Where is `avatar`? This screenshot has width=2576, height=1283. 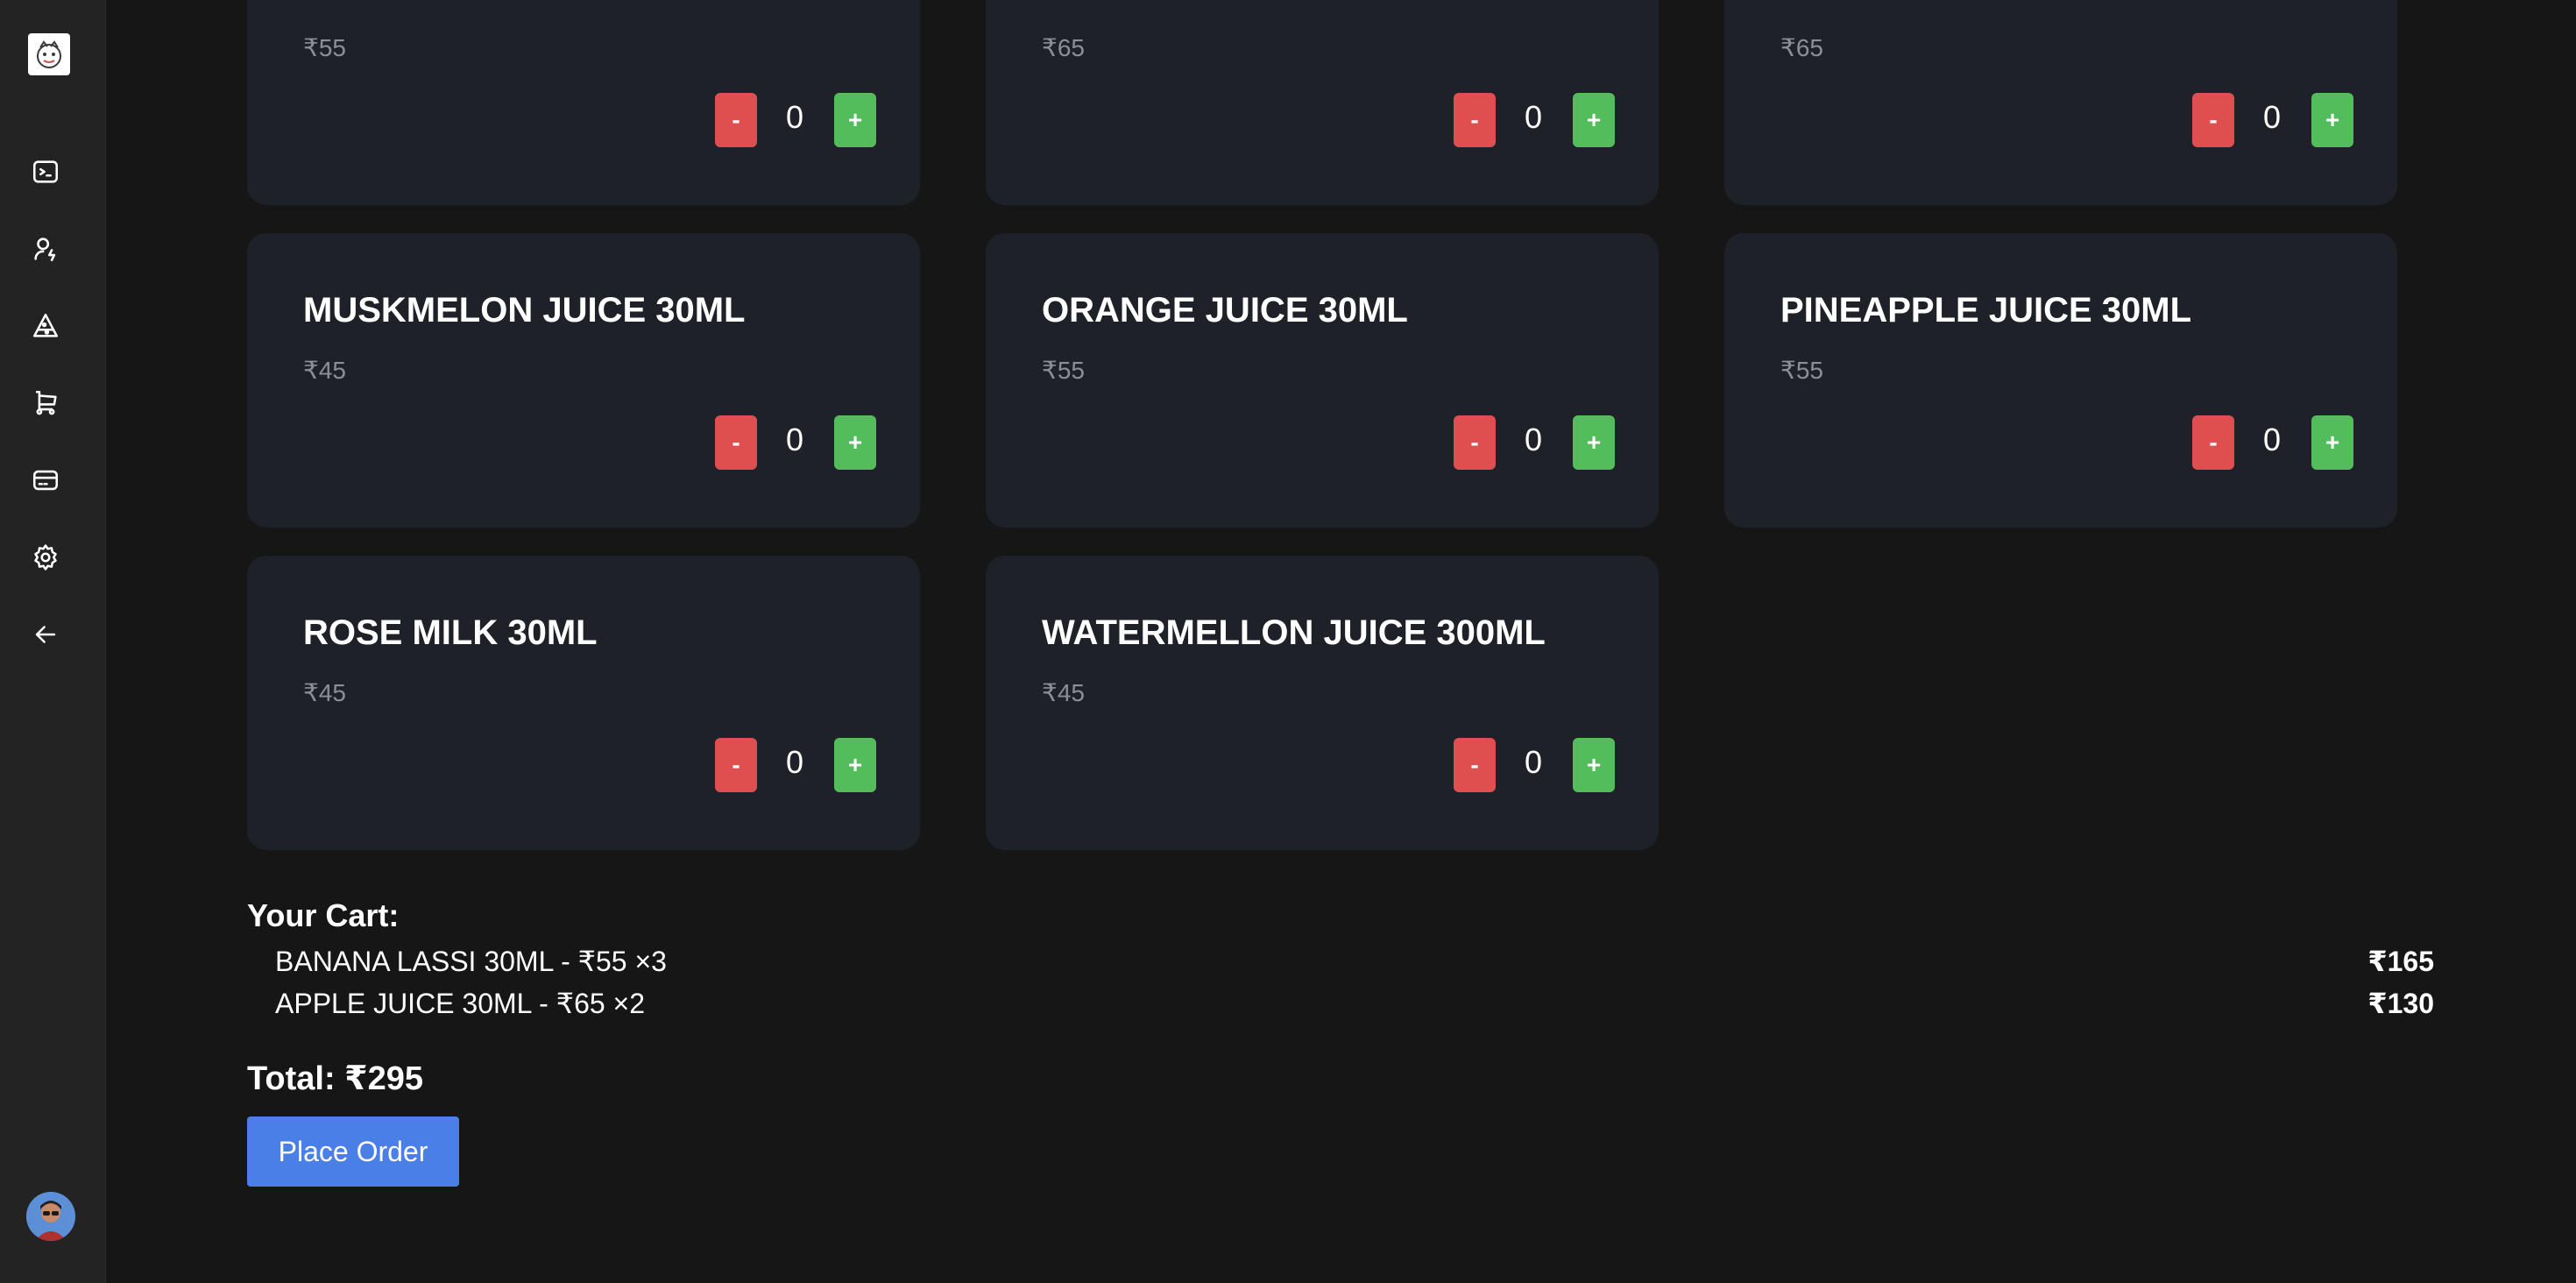
avatar is located at coordinates (50, 1216).